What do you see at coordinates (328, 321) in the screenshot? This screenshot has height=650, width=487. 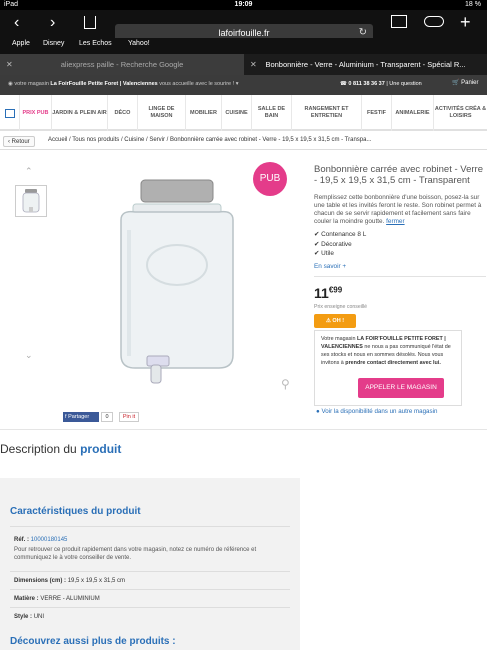 I see `alert-icon: ⚠` at bounding box center [328, 321].